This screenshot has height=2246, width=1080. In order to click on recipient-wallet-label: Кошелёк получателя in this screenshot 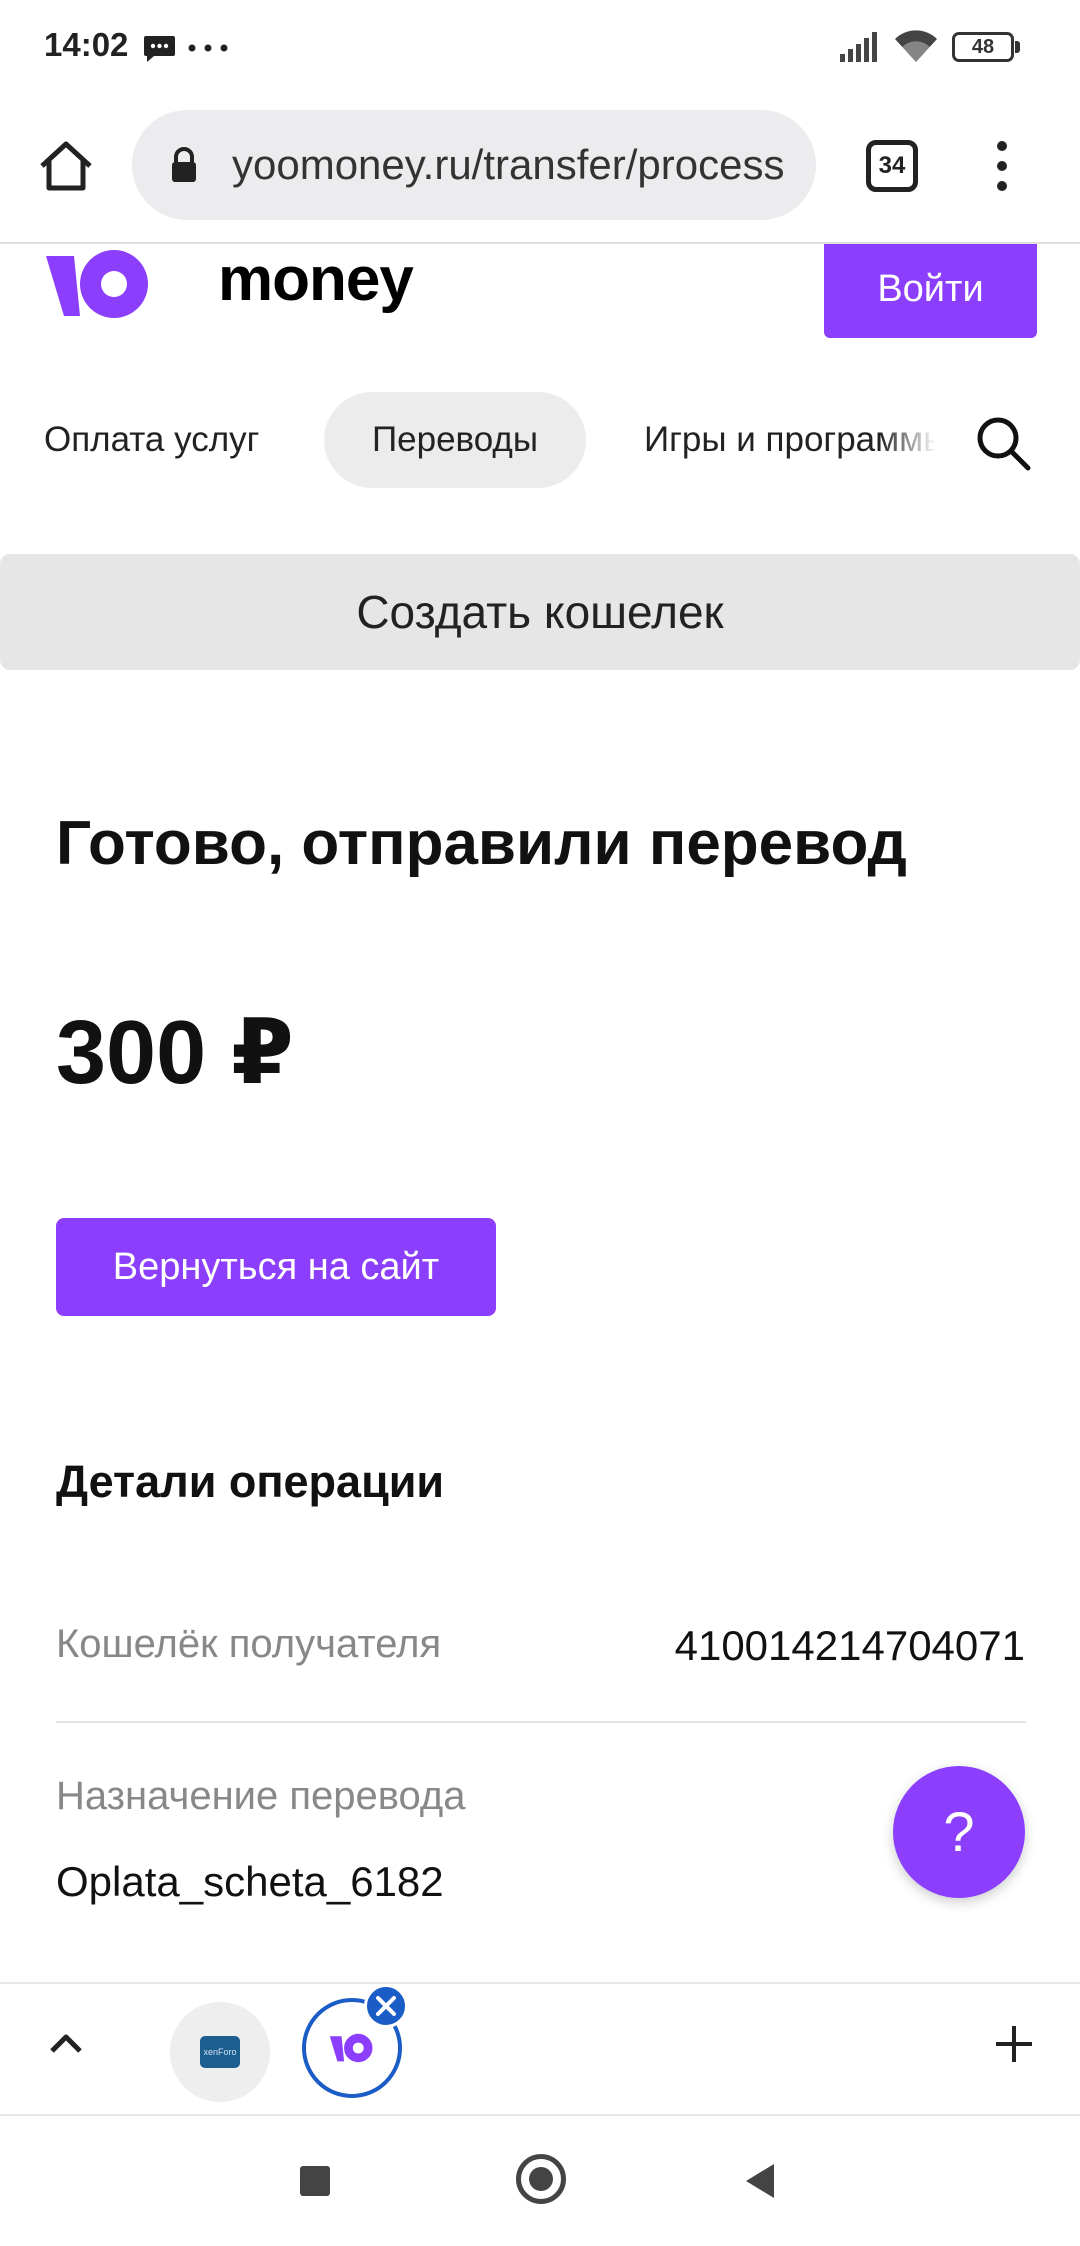, I will do `click(249, 1644)`.